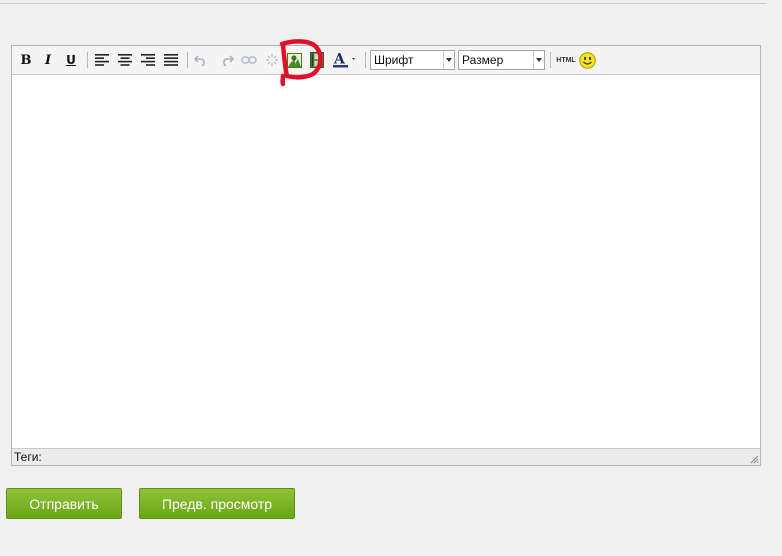 Image resolution: width=782 pixels, height=556 pixels. I want to click on undo-button, so click(201, 60).